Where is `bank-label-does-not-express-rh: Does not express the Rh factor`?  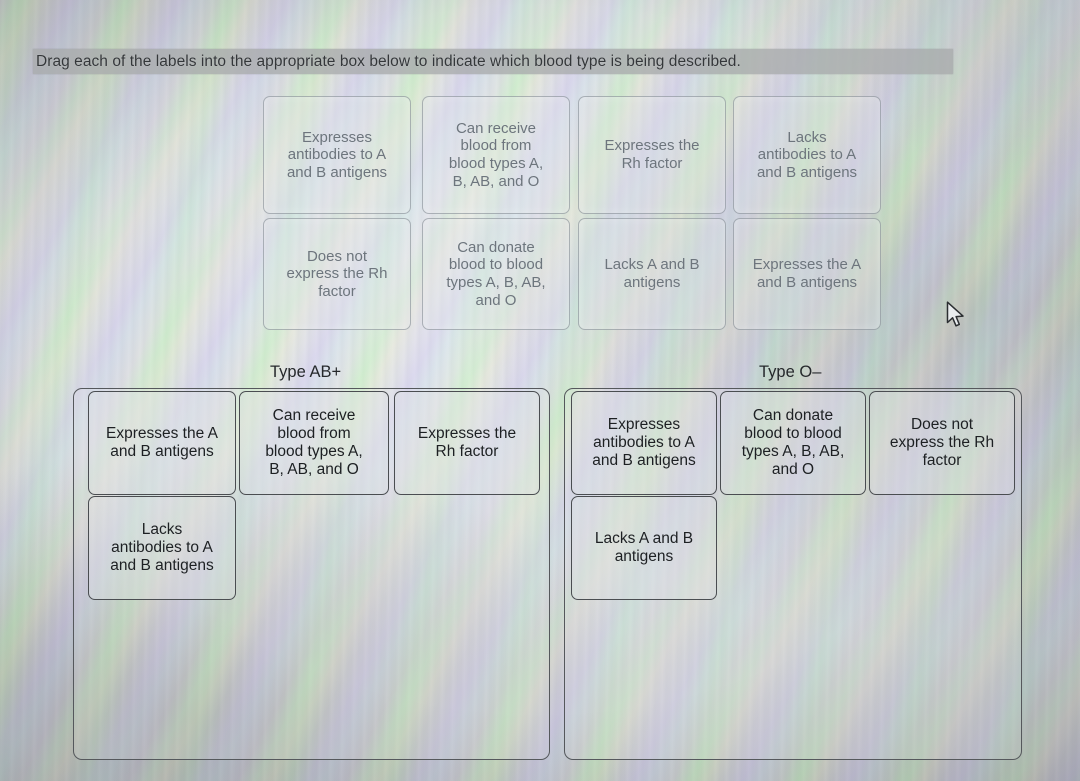 bank-label-does-not-express-rh: Does not express the Rh factor is located at coordinates (337, 274).